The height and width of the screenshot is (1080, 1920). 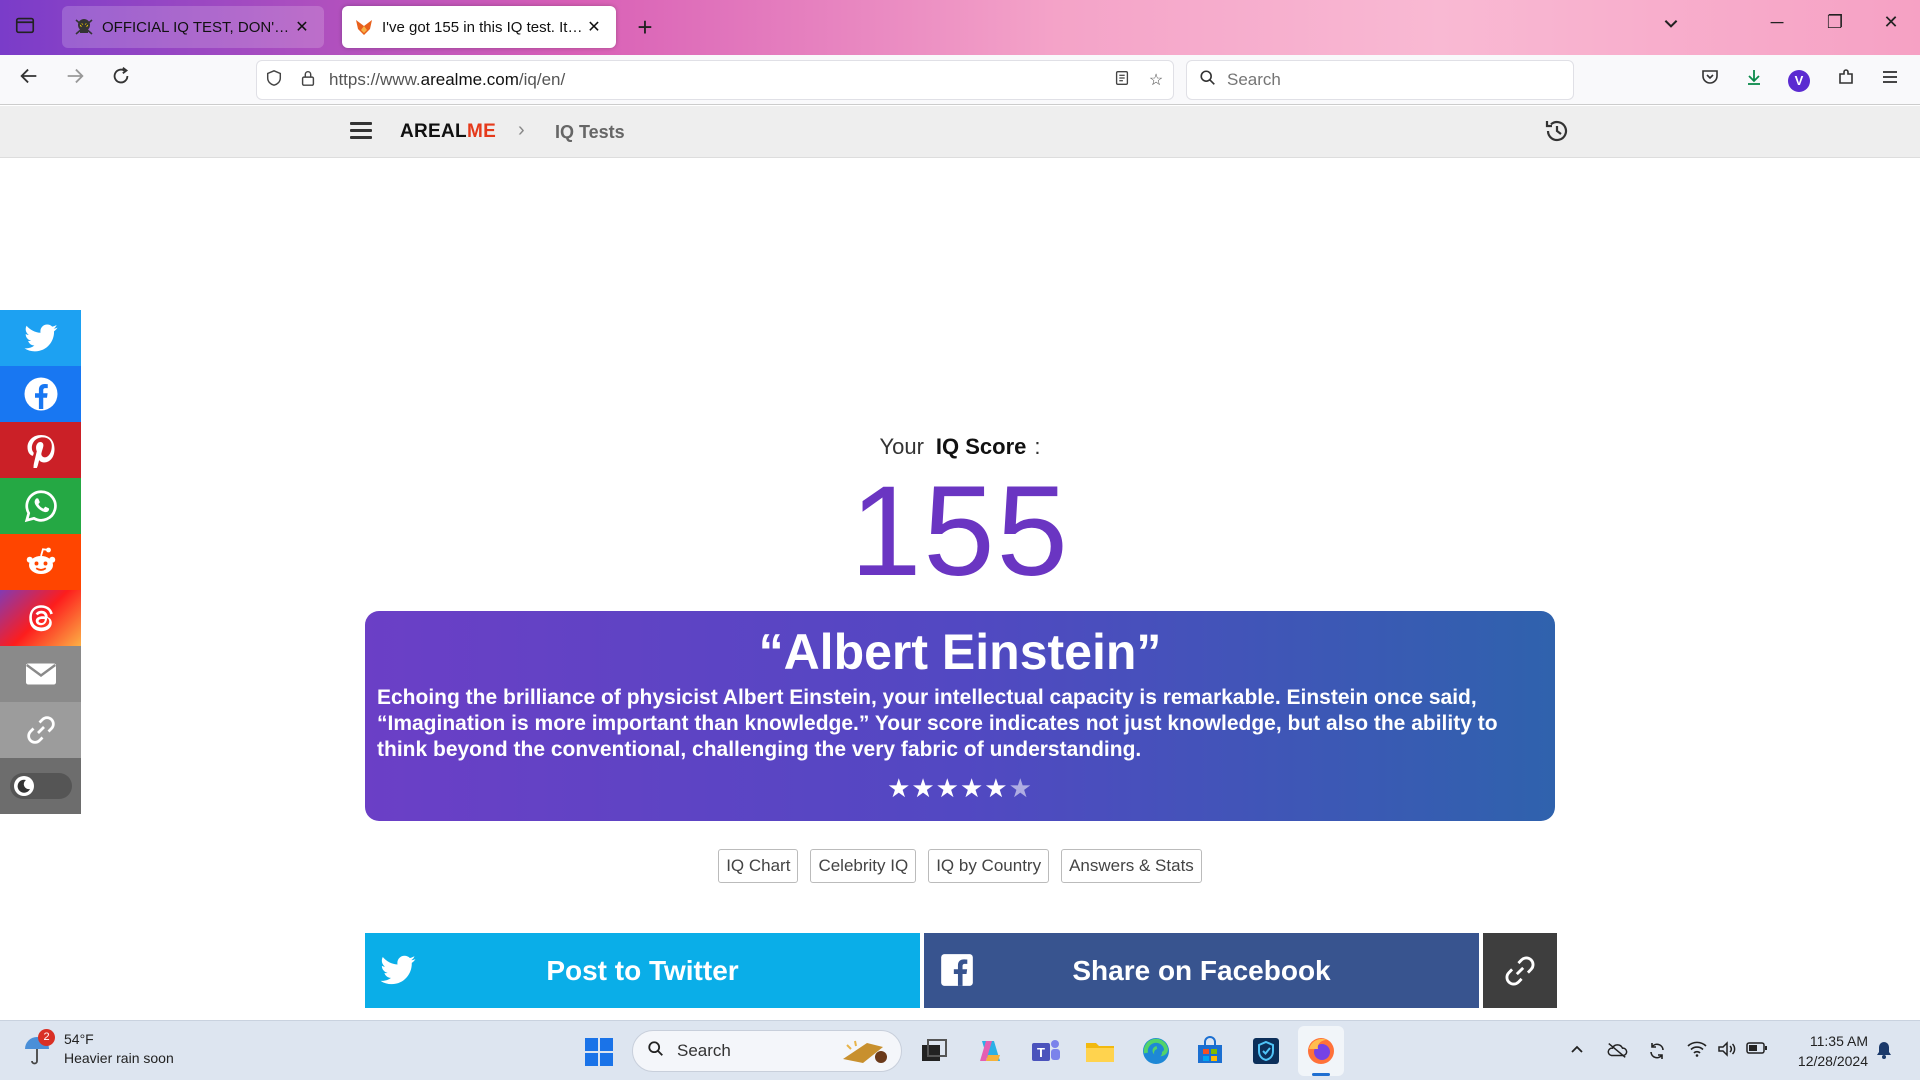 What do you see at coordinates (1838, 1041) in the screenshot?
I see `clock-time: 11:35 AM` at bounding box center [1838, 1041].